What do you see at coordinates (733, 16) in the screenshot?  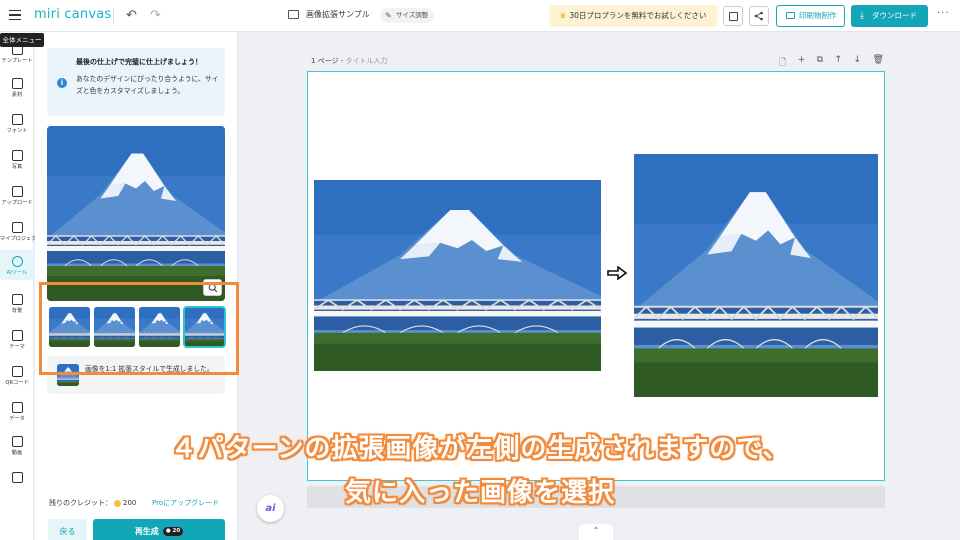 I see `save-icon` at bounding box center [733, 16].